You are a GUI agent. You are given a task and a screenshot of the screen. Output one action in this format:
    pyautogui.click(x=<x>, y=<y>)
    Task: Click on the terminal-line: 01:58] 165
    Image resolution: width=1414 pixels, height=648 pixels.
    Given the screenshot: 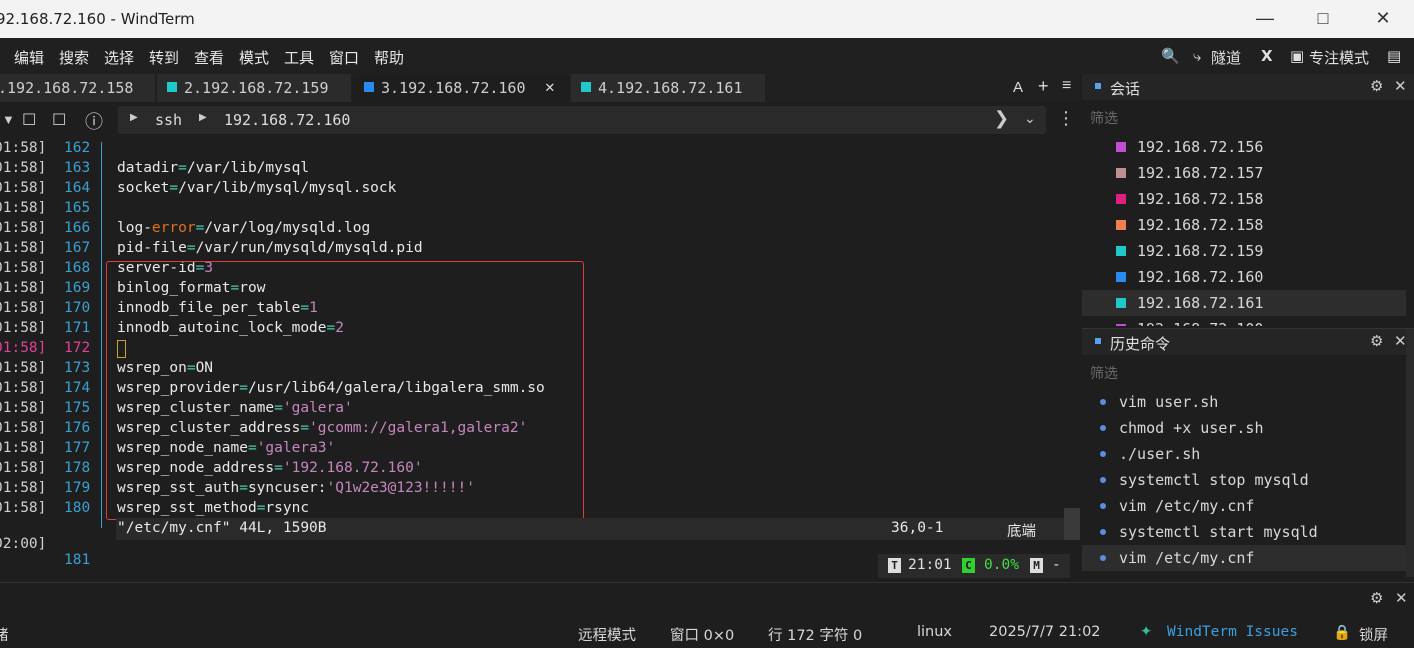 What is the action you would take?
    pyautogui.click(x=532, y=210)
    